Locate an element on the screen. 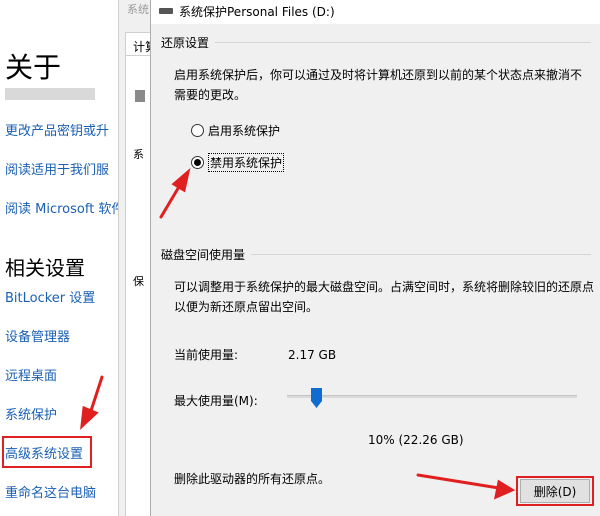 This screenshot has width=600, height=516. computer-icon is located at coordinates (140, 96).